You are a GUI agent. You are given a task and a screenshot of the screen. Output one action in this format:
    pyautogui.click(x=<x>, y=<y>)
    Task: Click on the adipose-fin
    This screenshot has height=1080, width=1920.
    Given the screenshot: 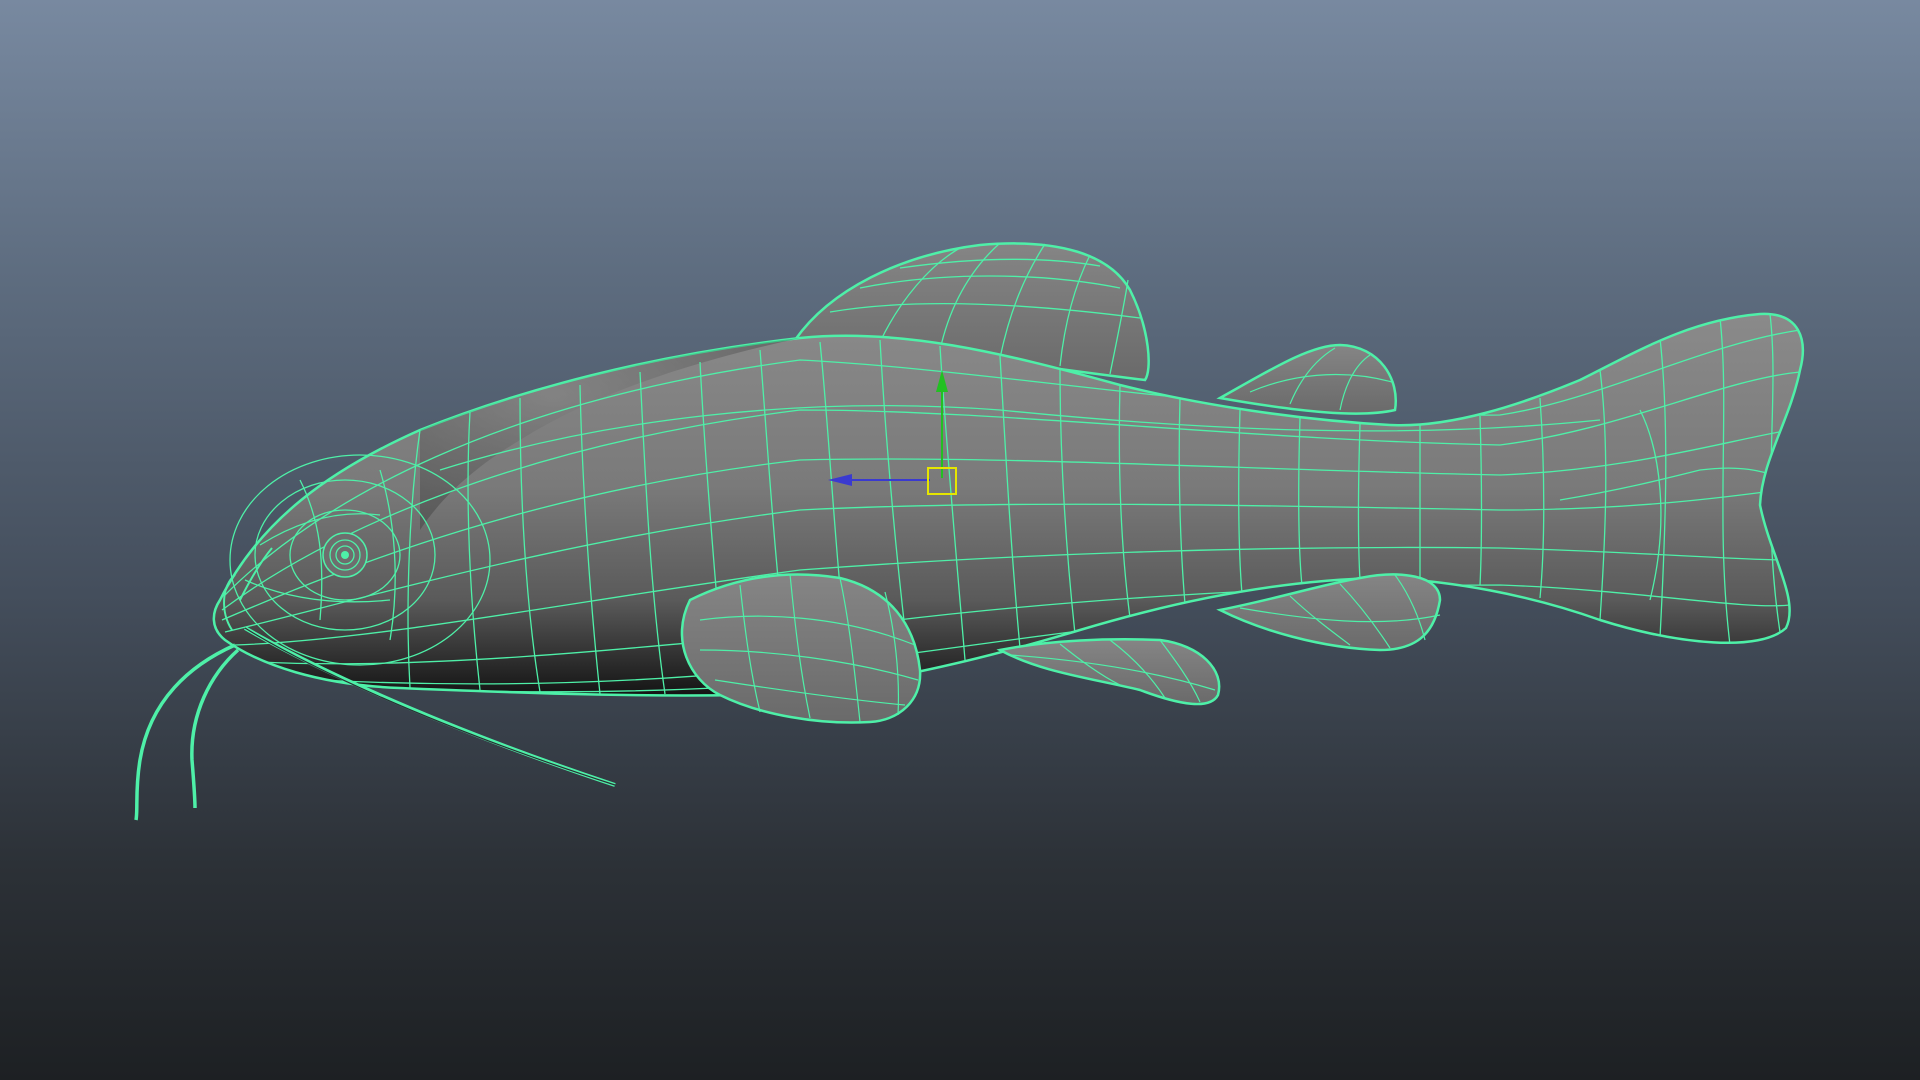 What is the action you would take?
    pyautogui.click(x=1306, y=379)
    